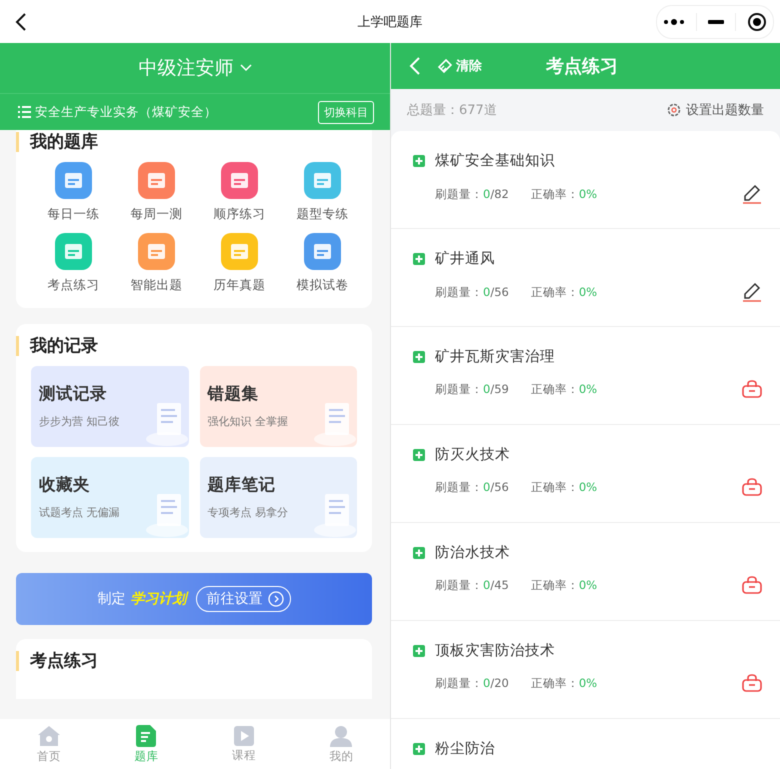  I want to click on app-title: 上学吧题库, so click(390, 22).